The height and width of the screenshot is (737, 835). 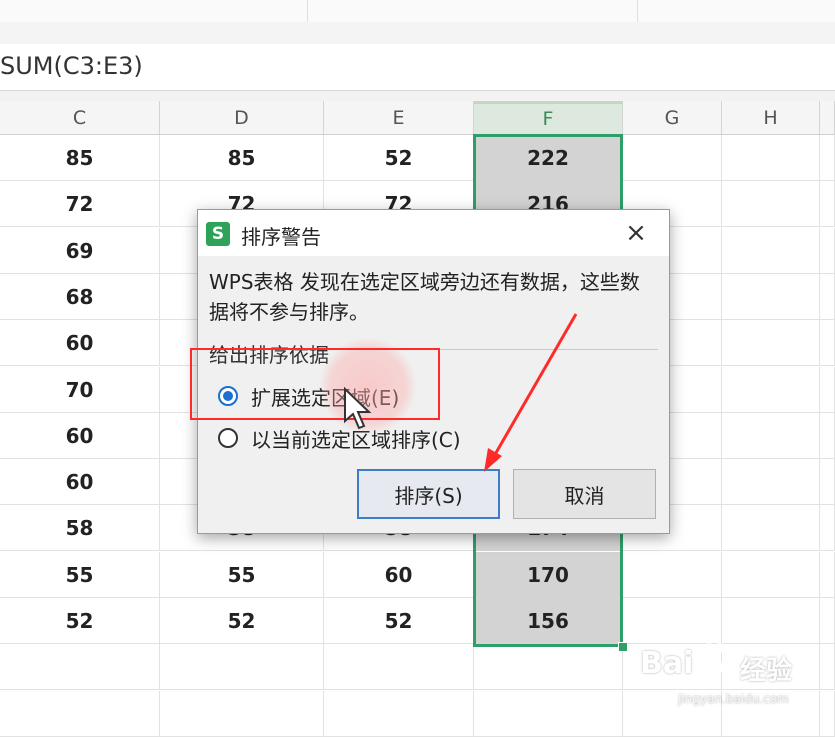 What do you see at coordinates (733, 699) in the screenshot?
I see `watermark-url: jingyan.baidu.com` at bounding box center [733, 699].